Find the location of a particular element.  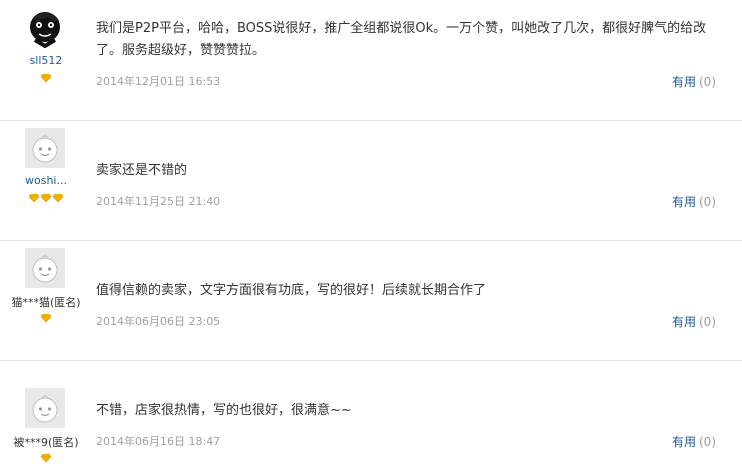

review-text: 值得信赖的卖家，文字方面很有功底，写的很好！后续就长期合作了 is located at coordinates (291, 290).